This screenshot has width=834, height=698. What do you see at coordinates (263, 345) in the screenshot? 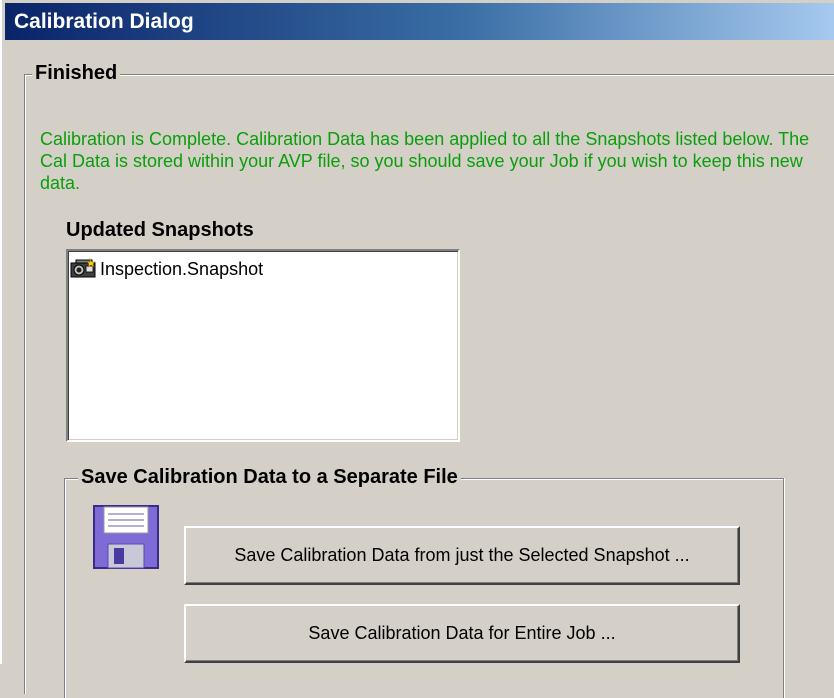
I see `updated-snapshots-list: Inspection.Snapshot` at bounding box center [263, 345].